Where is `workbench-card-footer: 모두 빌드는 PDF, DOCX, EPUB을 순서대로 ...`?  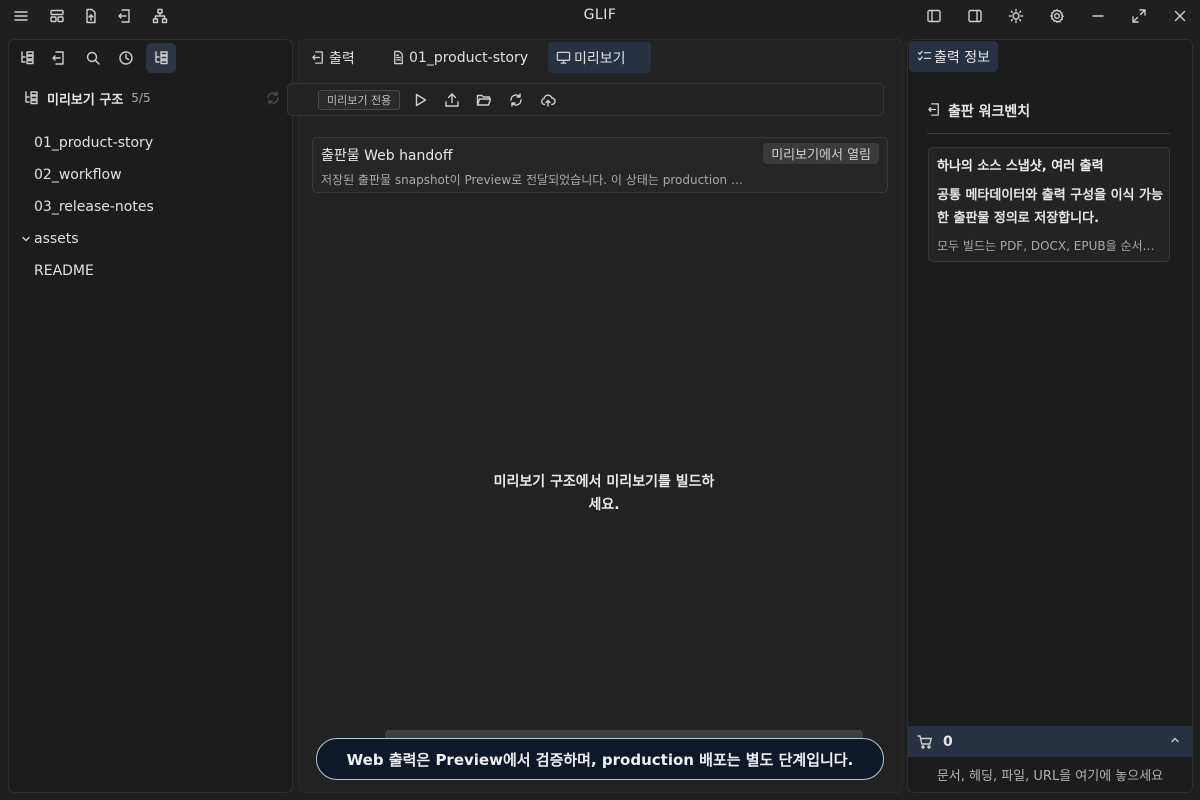 workbench-card-footer: 모두 빌드는 PDF, DOCX, EPUB을 순서대로 ... is located at coordinates (1049, 246).